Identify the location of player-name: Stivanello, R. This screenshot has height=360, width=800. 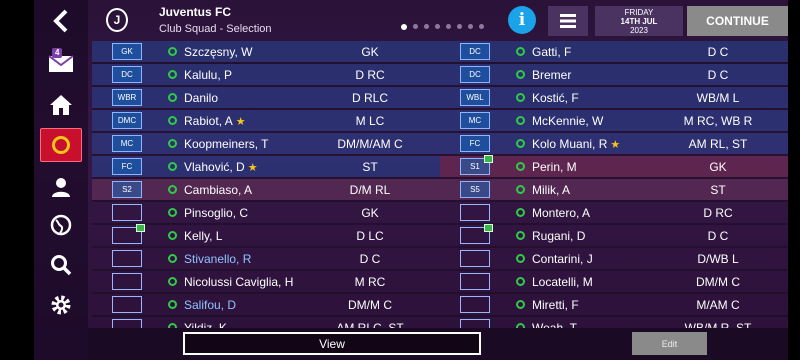
(217, 259).